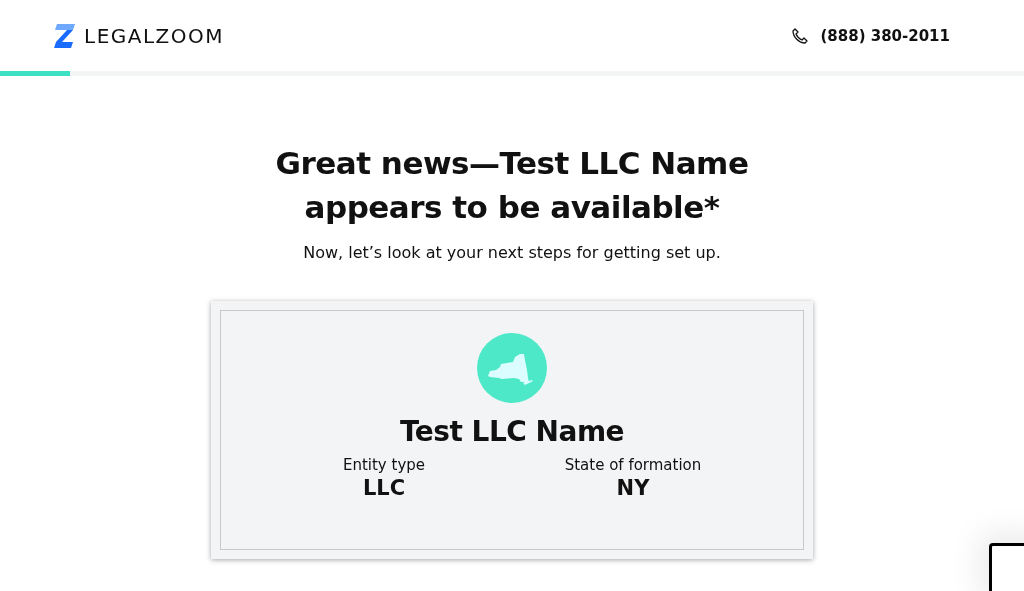 Image resolution: width=1024 pixels, height=591 pixels. Describe the element at coordinates (512, 252) in the screenshot. I see `subtitle: Now, let’s look at your next steps for getting set up.` at that location.